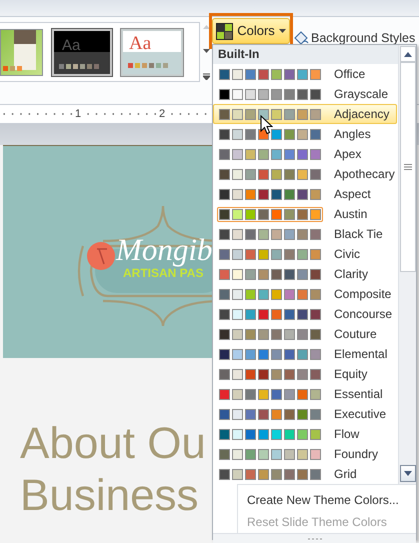 This screenshot has height=543, width=419. What do you see at coordinates (163, 273) in the screenshot?
I see `logo-tagline: ARTISAN PAS` at bounding box center [163, 273].